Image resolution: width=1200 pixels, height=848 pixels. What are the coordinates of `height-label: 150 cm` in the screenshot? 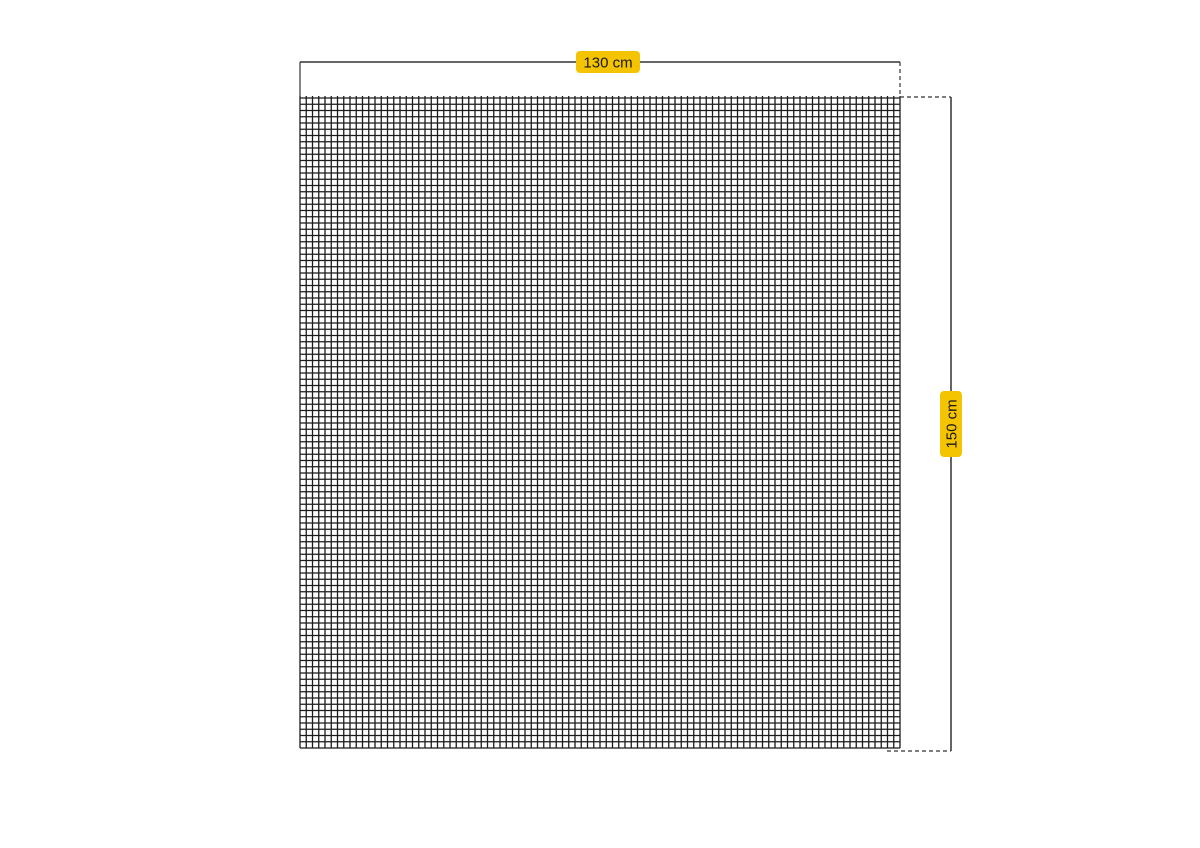 It's located at (952, 423).